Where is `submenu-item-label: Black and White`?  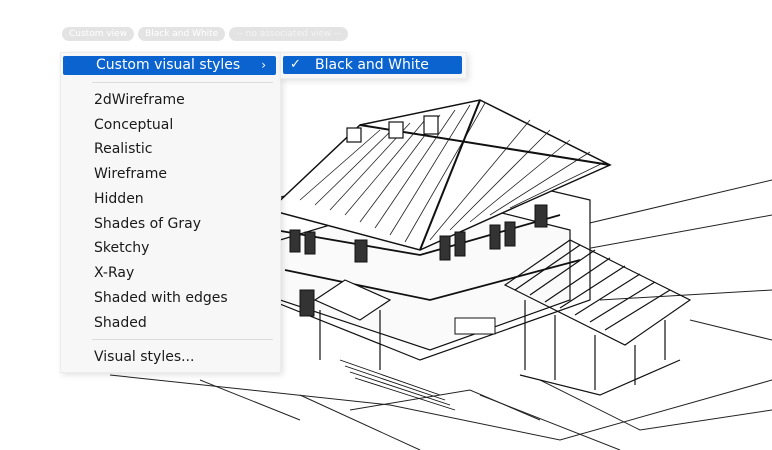 submenu-item-label: Black and White is located at coordinates (372, 65).